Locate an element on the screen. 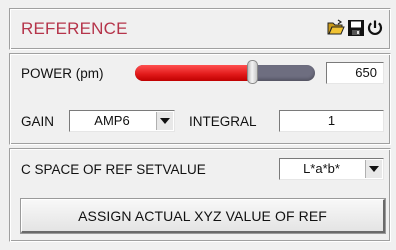  power-icon is located at coordinates (375, 28).